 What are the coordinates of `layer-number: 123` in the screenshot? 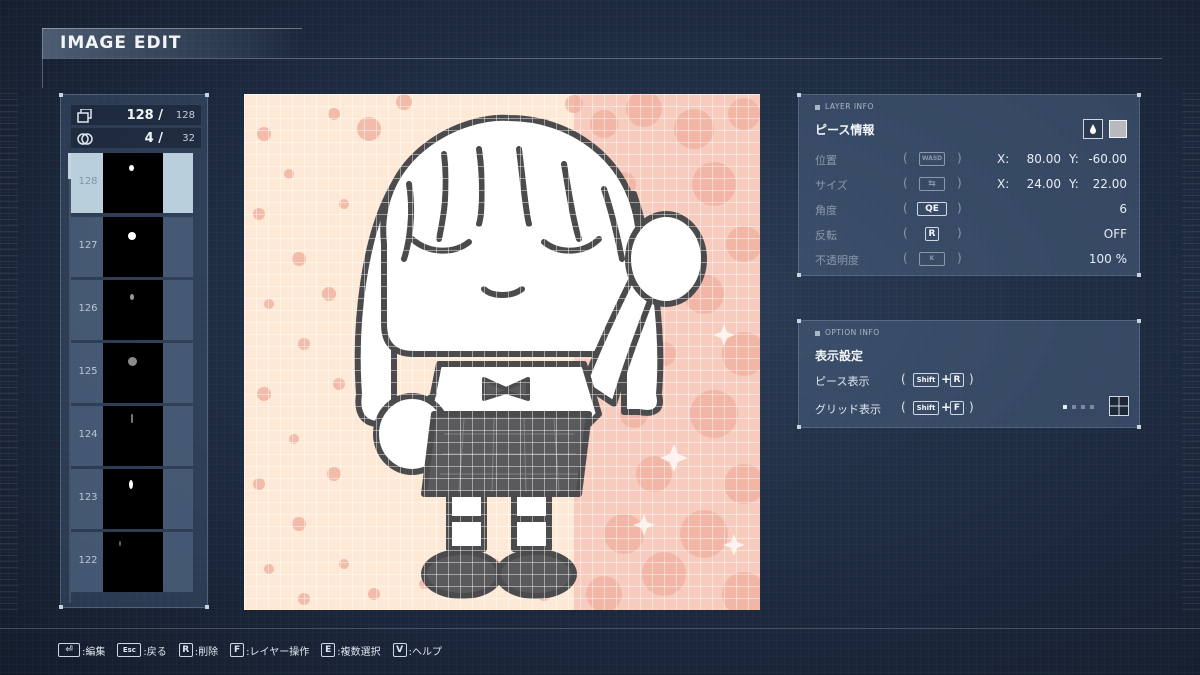 It's located at (88, 497).